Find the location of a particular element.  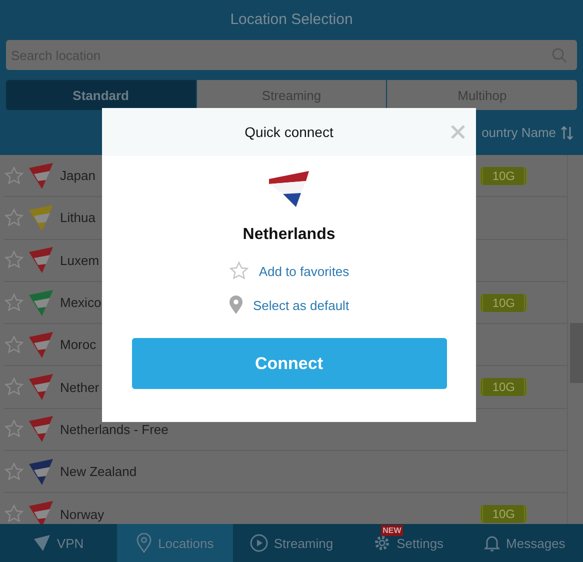

location-name: Netherlands - Free is located at coordinates (114, 429).